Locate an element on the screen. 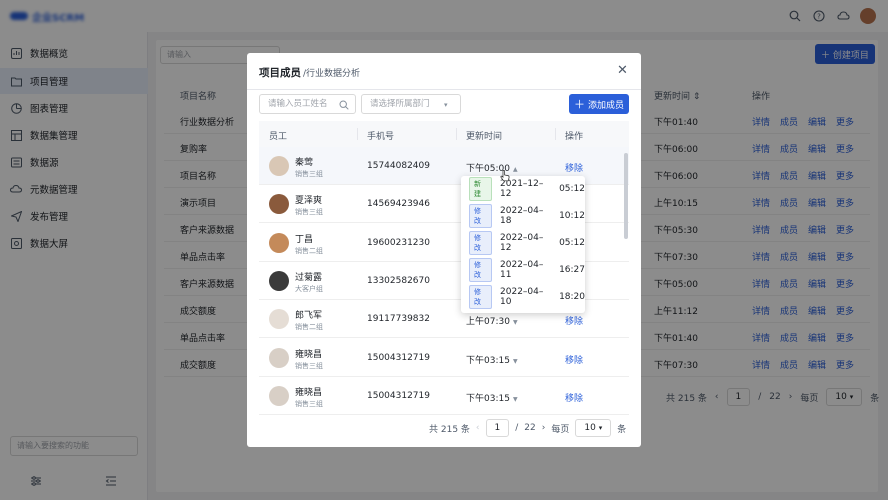 The image size is (888, 500). member-dept: 大客户组 is located at coordinates (309, 288).